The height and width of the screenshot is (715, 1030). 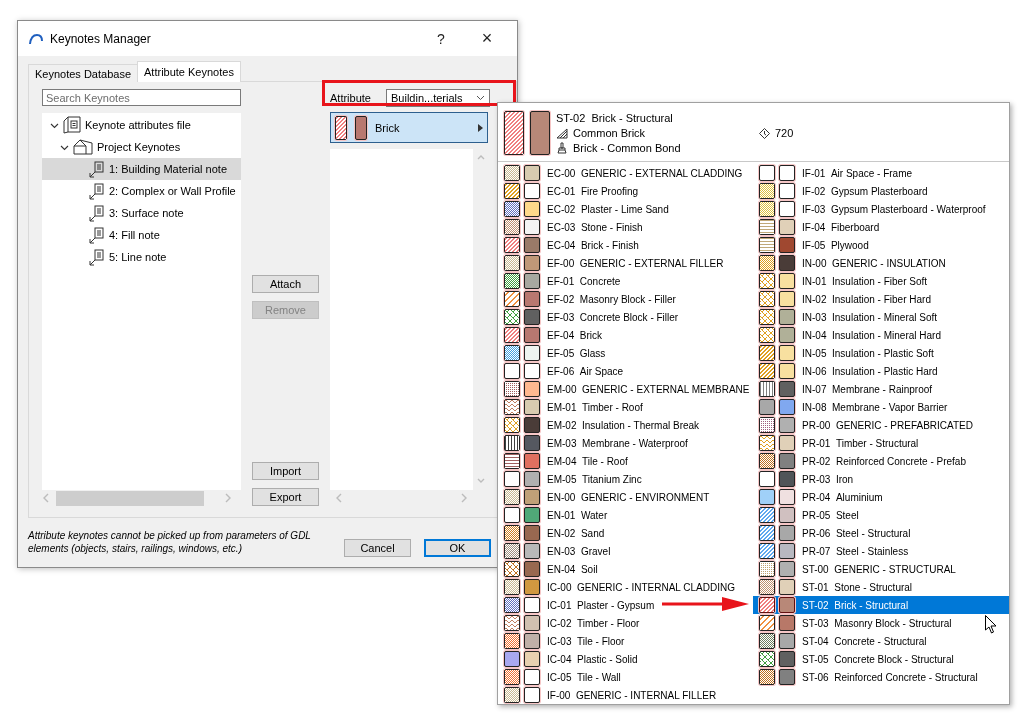 What do you see at coordinates (609, 695) in the screenshot?
I see `material-item: IF-00 GENERIC - INTERNAL FILLER` at bounding box center [609, 695].